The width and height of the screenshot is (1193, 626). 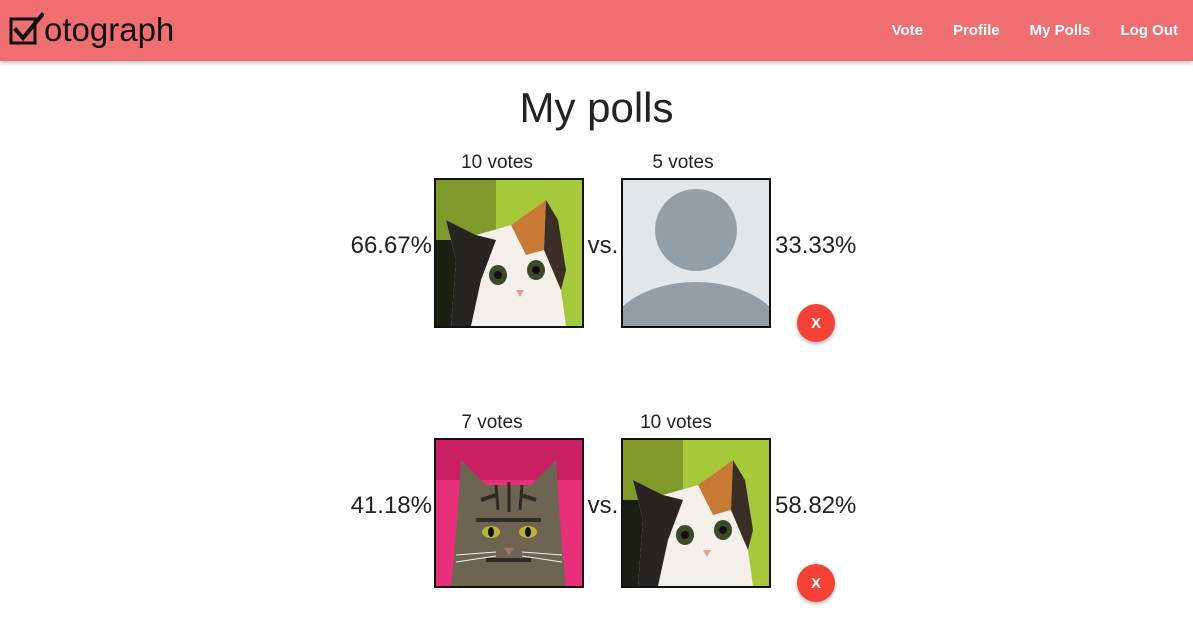 I want to click on left-percentage: 41.18%, so click(x=391, y=505).